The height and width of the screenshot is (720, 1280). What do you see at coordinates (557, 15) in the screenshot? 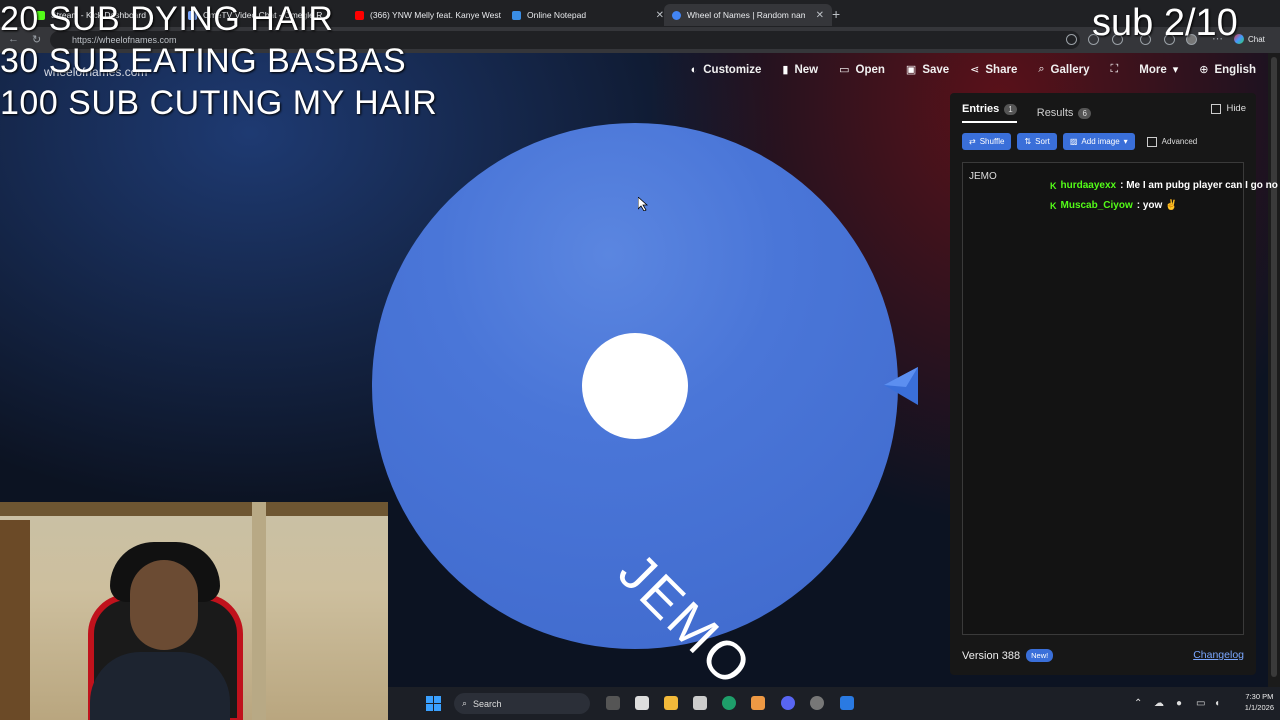
I see `tab-title: Online Notepad` at bounding box center [557, 15].